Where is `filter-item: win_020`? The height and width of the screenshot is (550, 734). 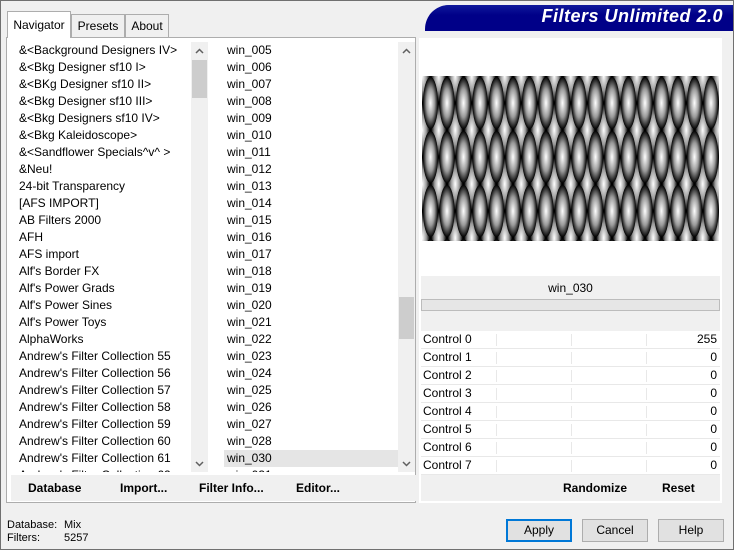 filter-item: win_020 is located at coordinates (311, 305).